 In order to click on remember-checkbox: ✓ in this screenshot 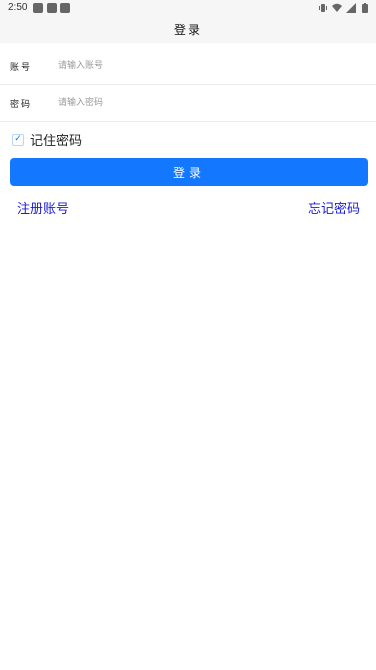, I will do `click(18, 139)`.